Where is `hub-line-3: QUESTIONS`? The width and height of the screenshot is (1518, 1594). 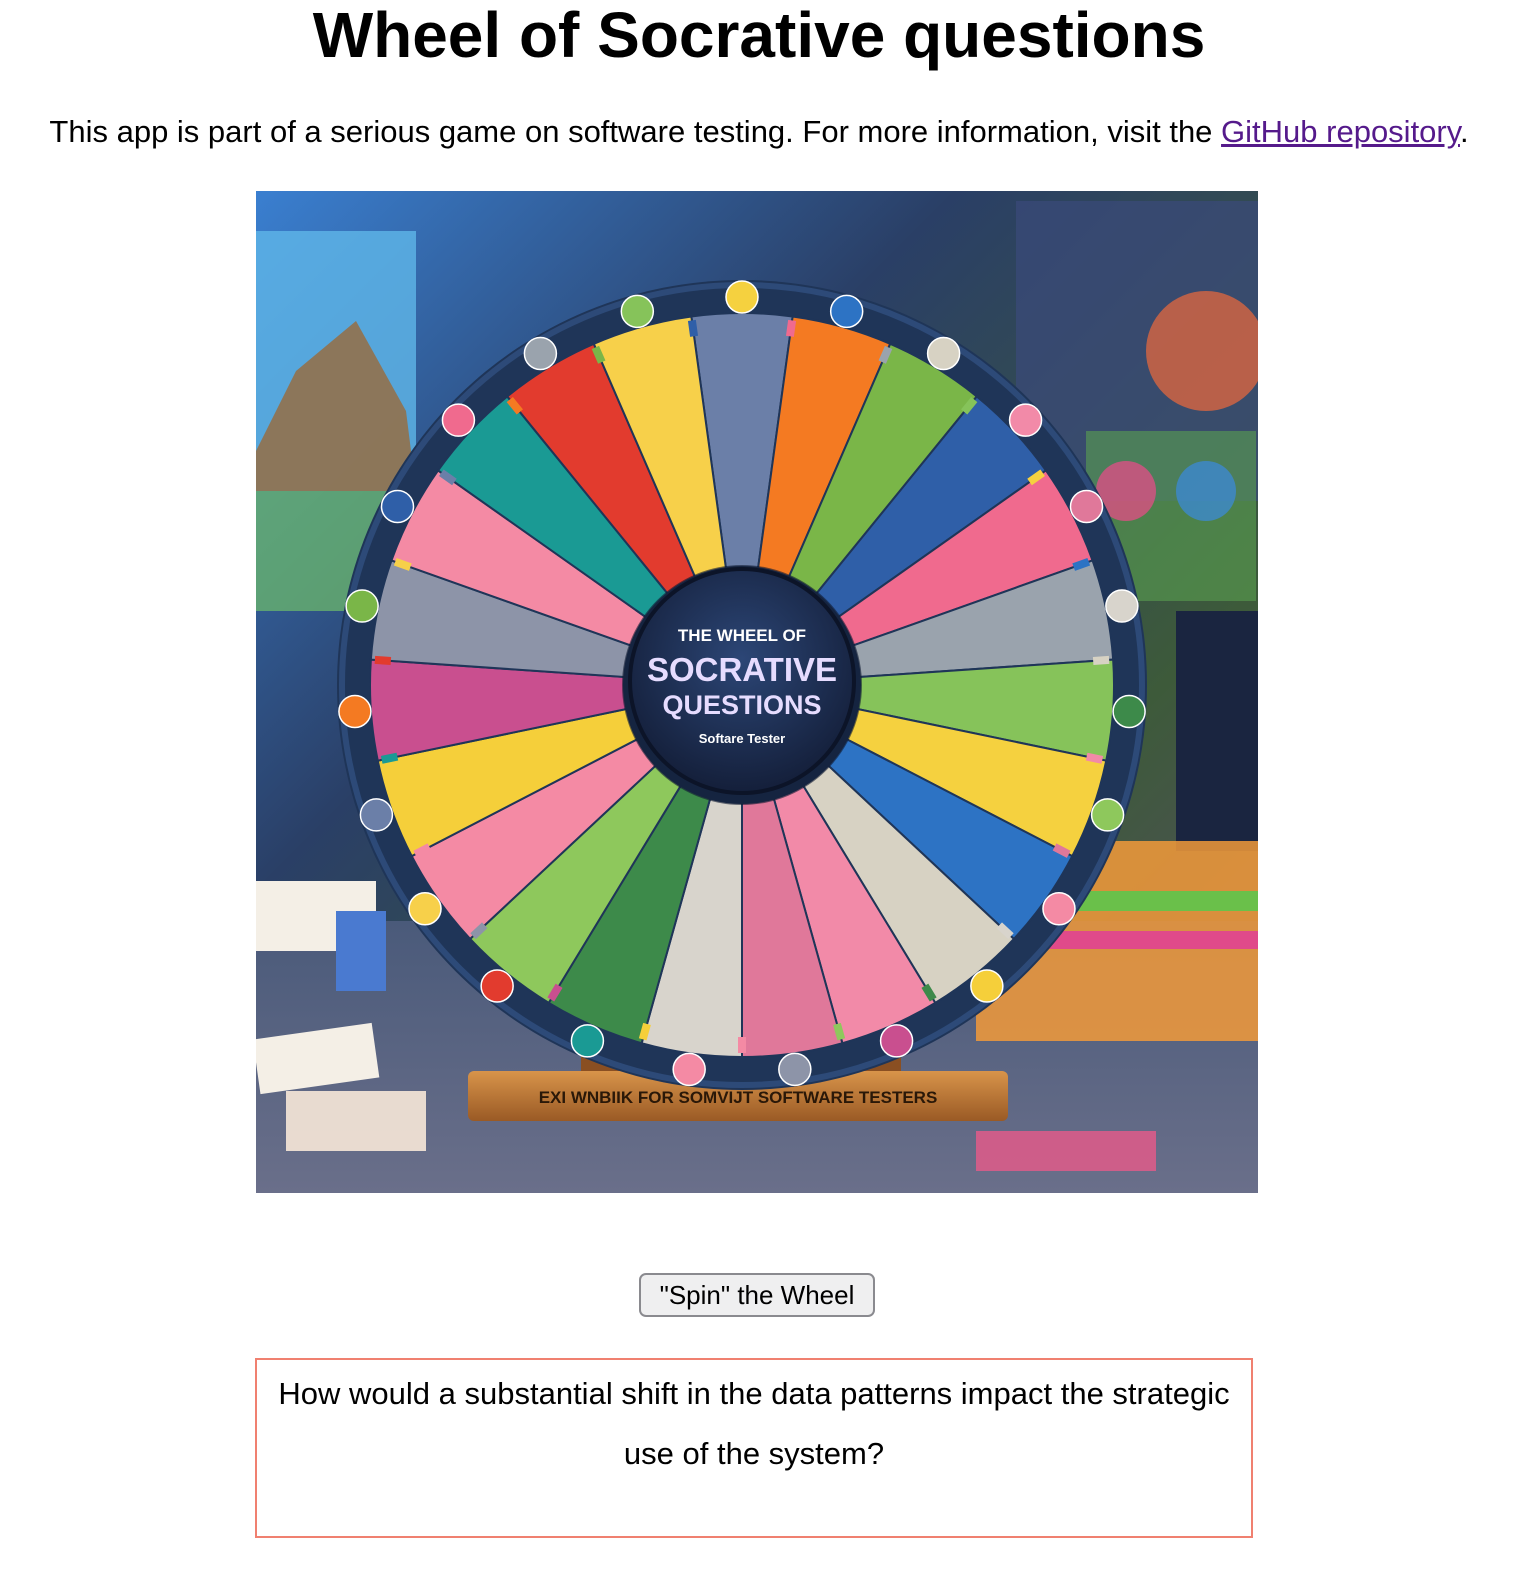 hub-line-3: QUESTIONS is located at coordinates (741, 705).